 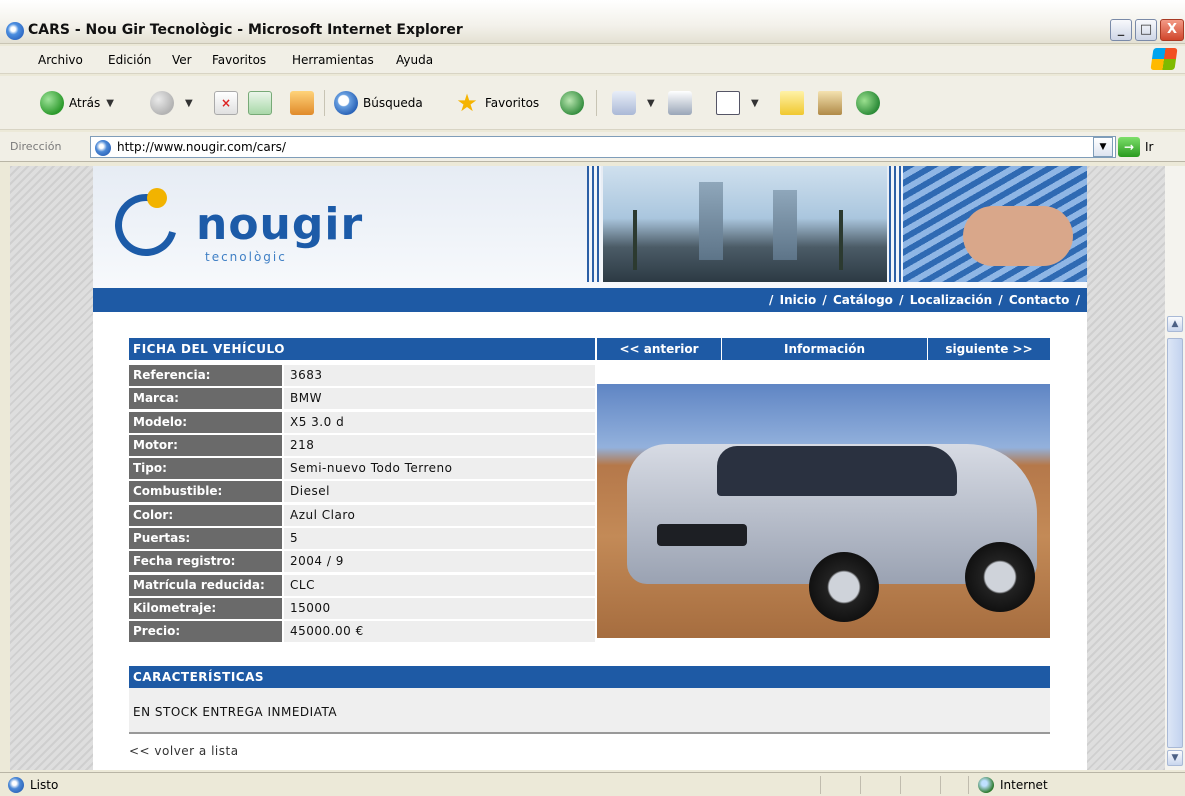 What do you see at coordinates (146, 225) in the screenshot?
I see `logo-ring-icon` at bounding box center [146, 225].